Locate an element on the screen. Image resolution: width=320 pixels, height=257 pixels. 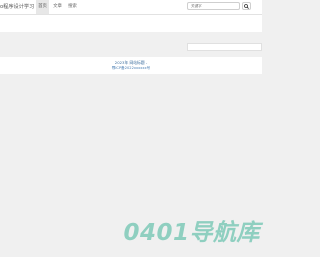
search-icon is located at coordinates (246, 6).